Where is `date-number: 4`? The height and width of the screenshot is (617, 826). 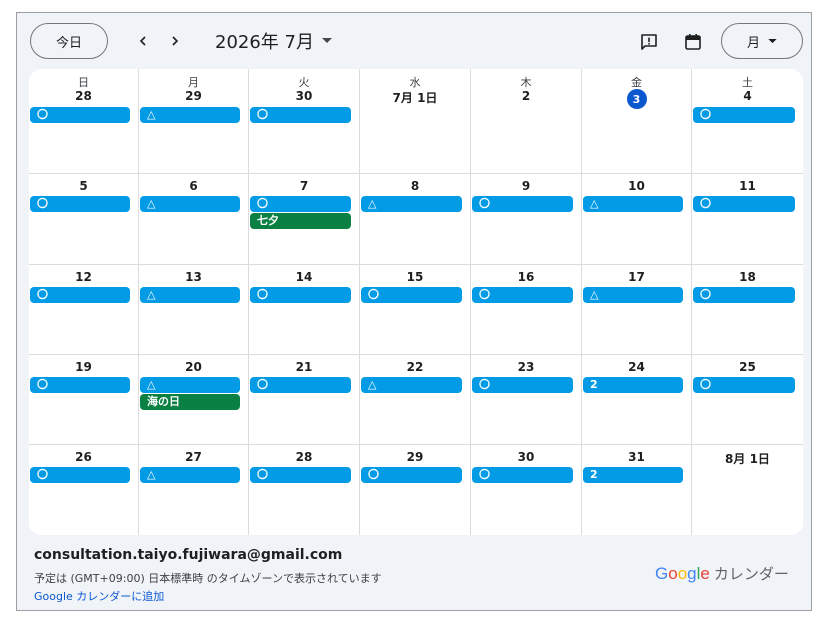
date-number: 4 is located at coordinates (747, 96).